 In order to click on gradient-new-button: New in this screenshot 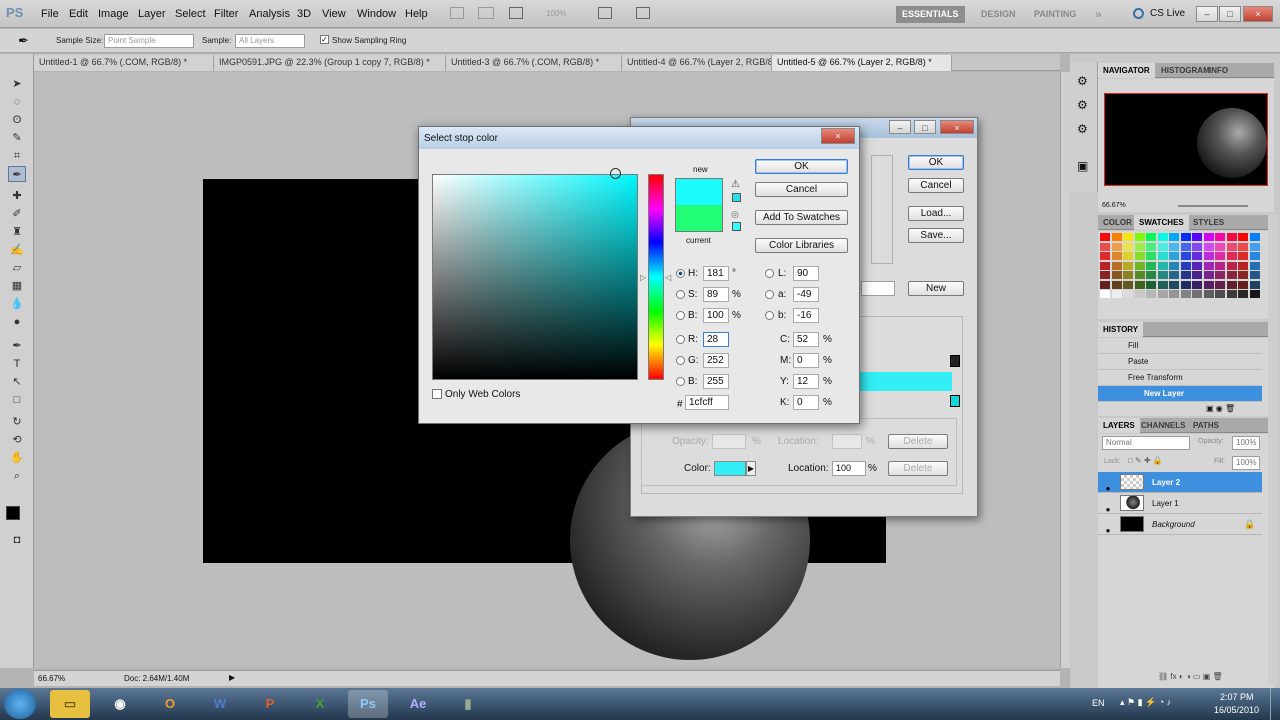, I will do `click(936, 288)`.